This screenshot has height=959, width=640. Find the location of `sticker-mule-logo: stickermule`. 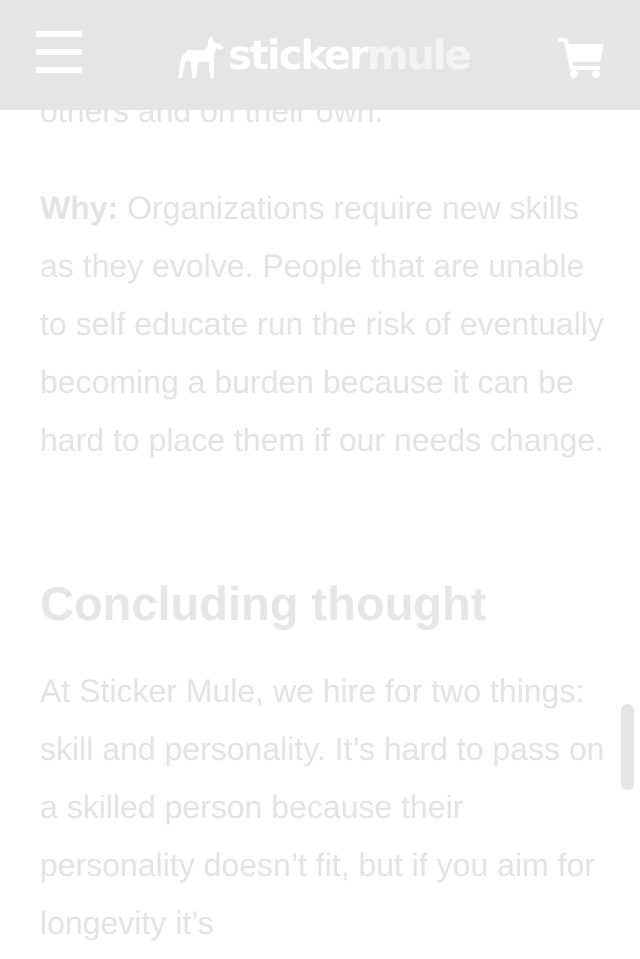

sticker-mule-logo: stickermule is located at coordinates (325, 54).